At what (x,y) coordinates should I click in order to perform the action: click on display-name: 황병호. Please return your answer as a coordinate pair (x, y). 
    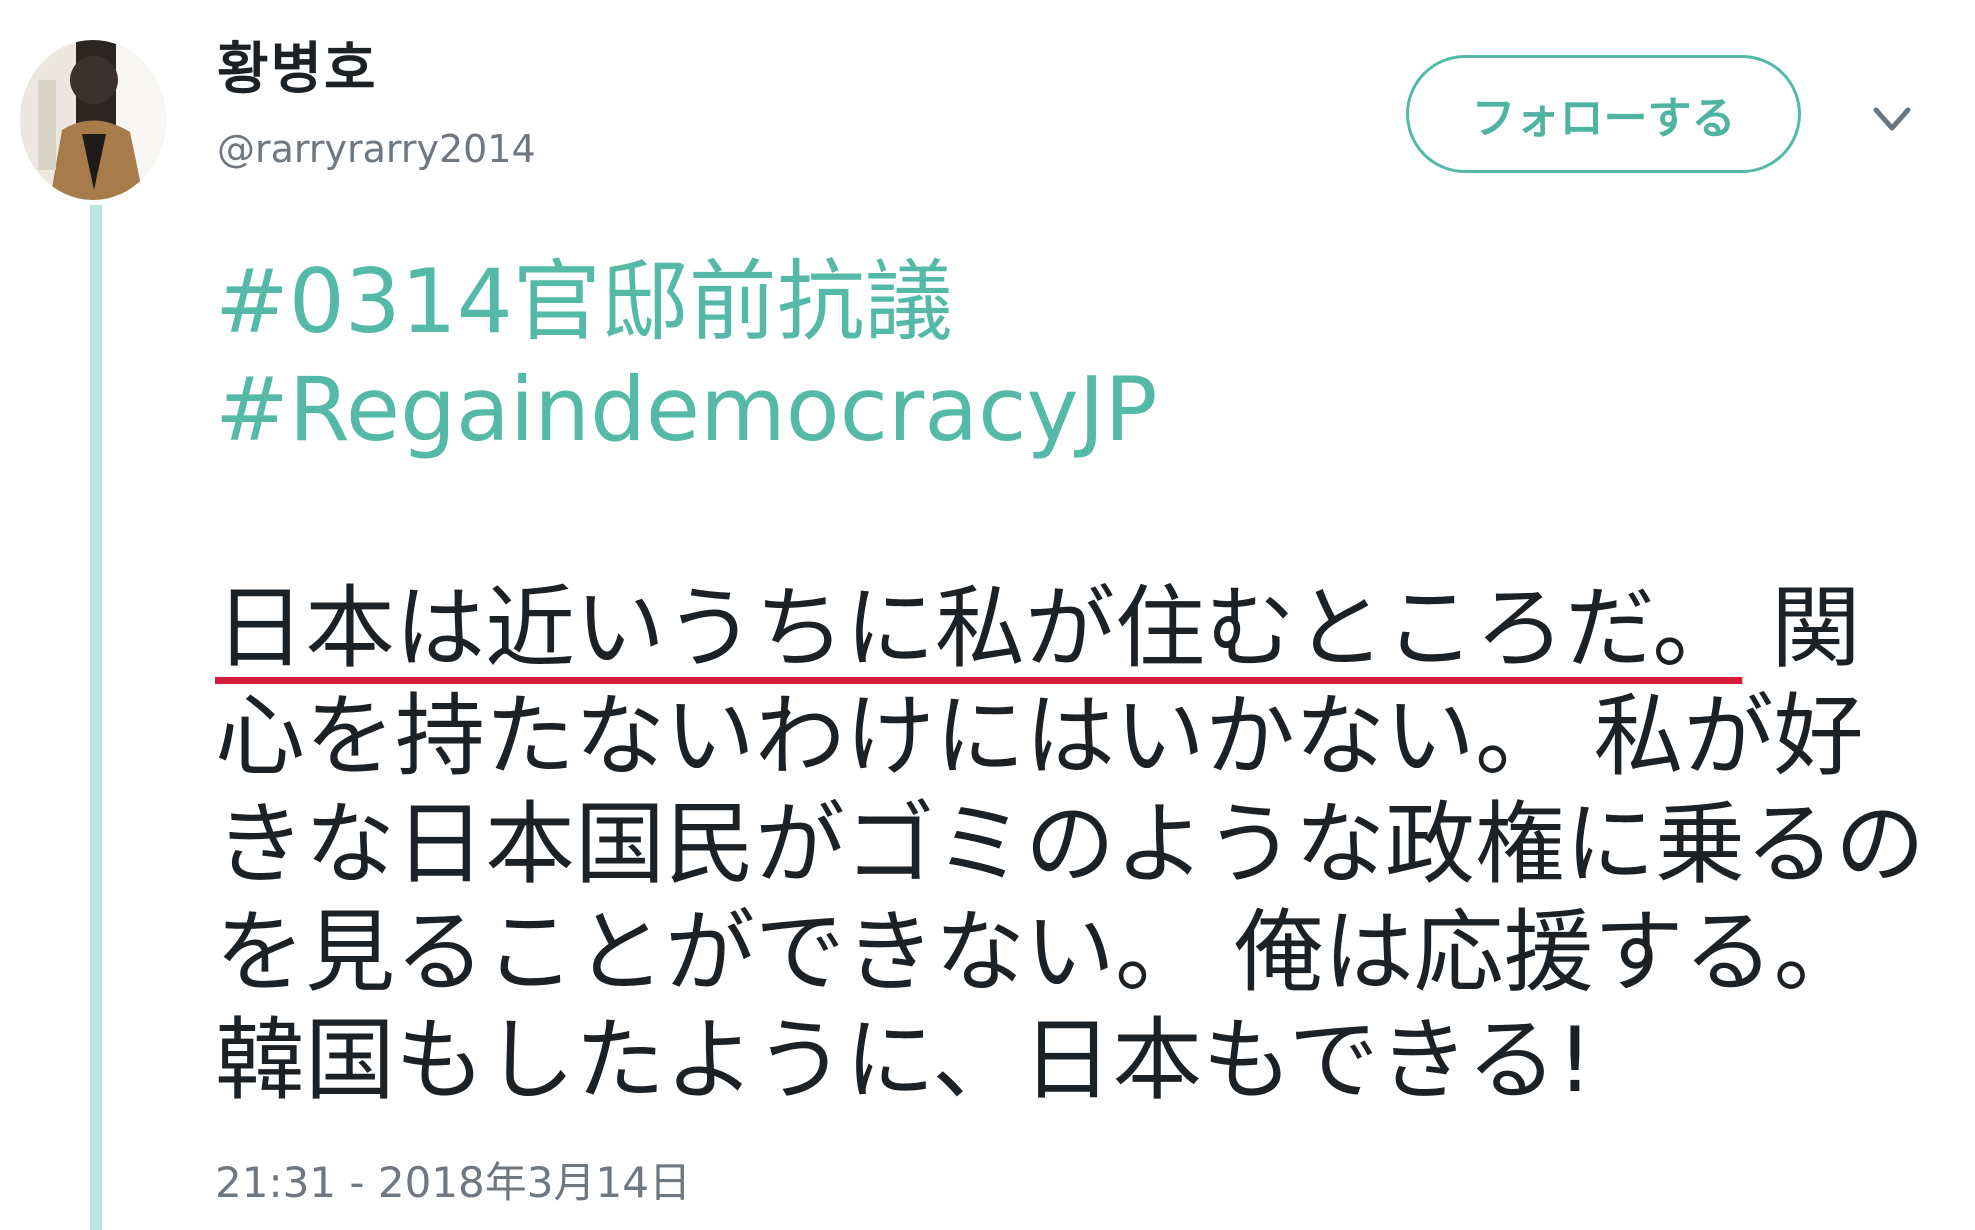
    Looking at the image, I should click on (297, 70).